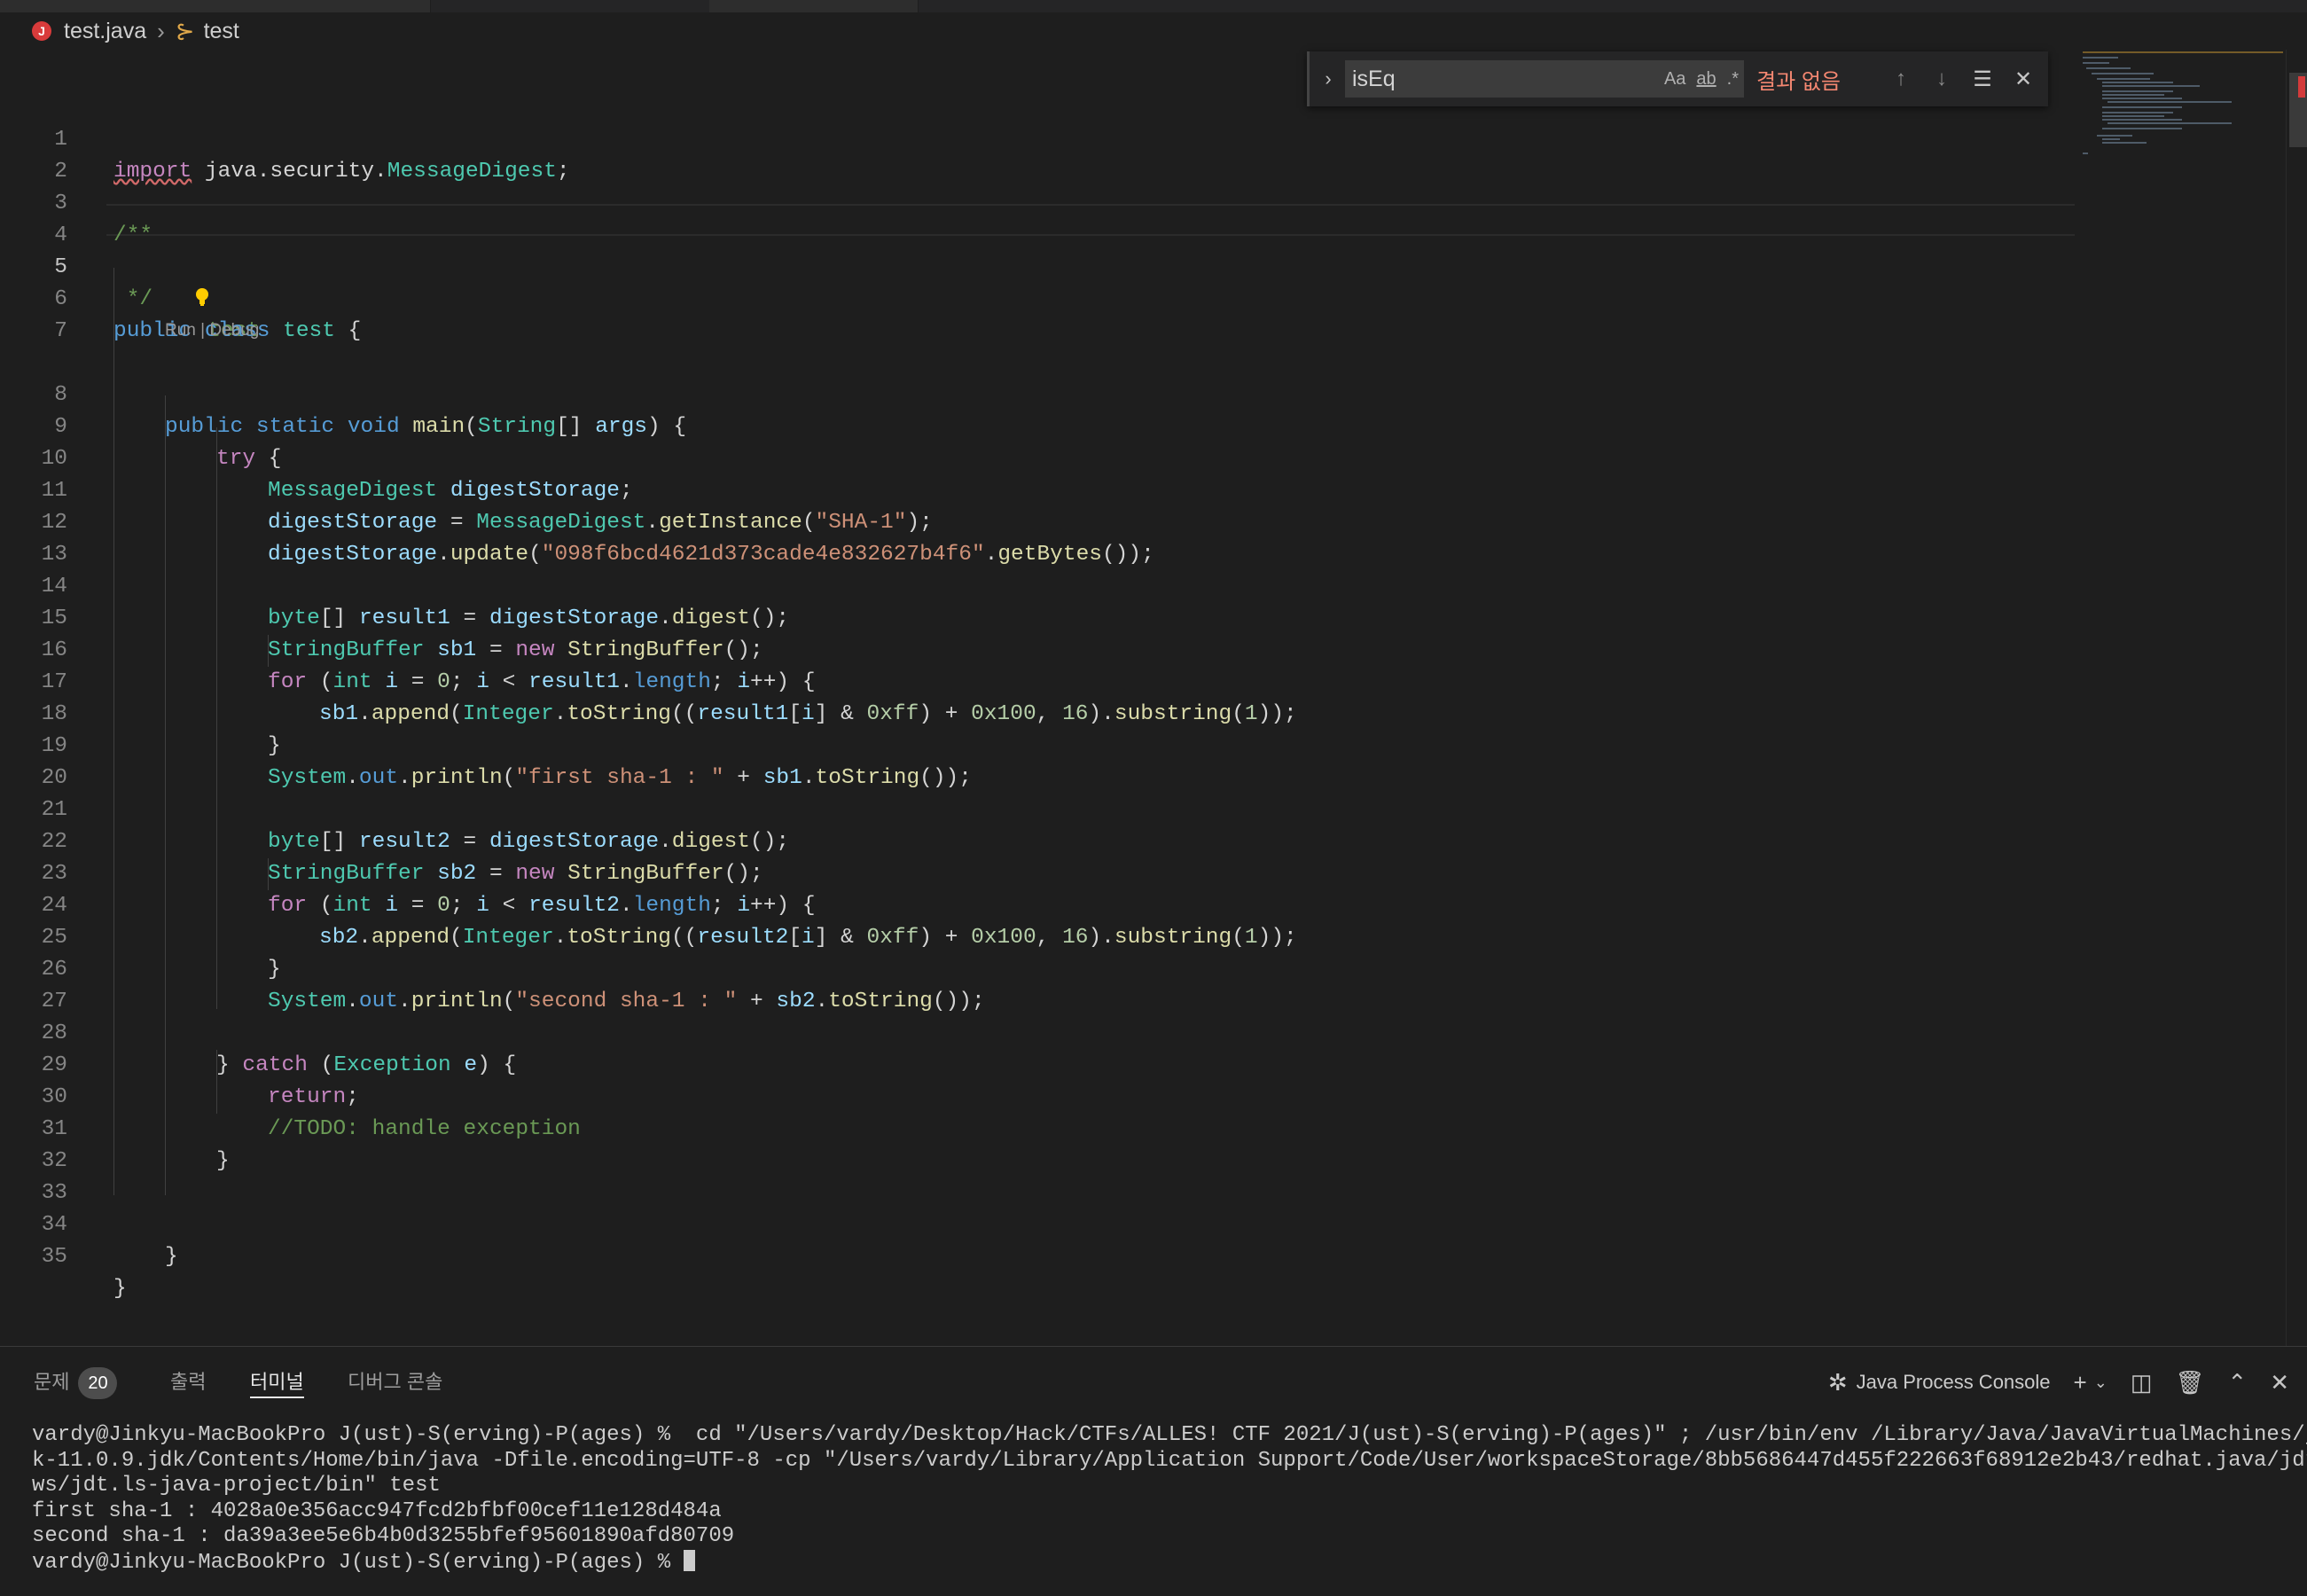  Describe the element at coordinates (1153, 31) in the screenshot. I see `breadcrumb: J test.java › ⊱ test` at that location.